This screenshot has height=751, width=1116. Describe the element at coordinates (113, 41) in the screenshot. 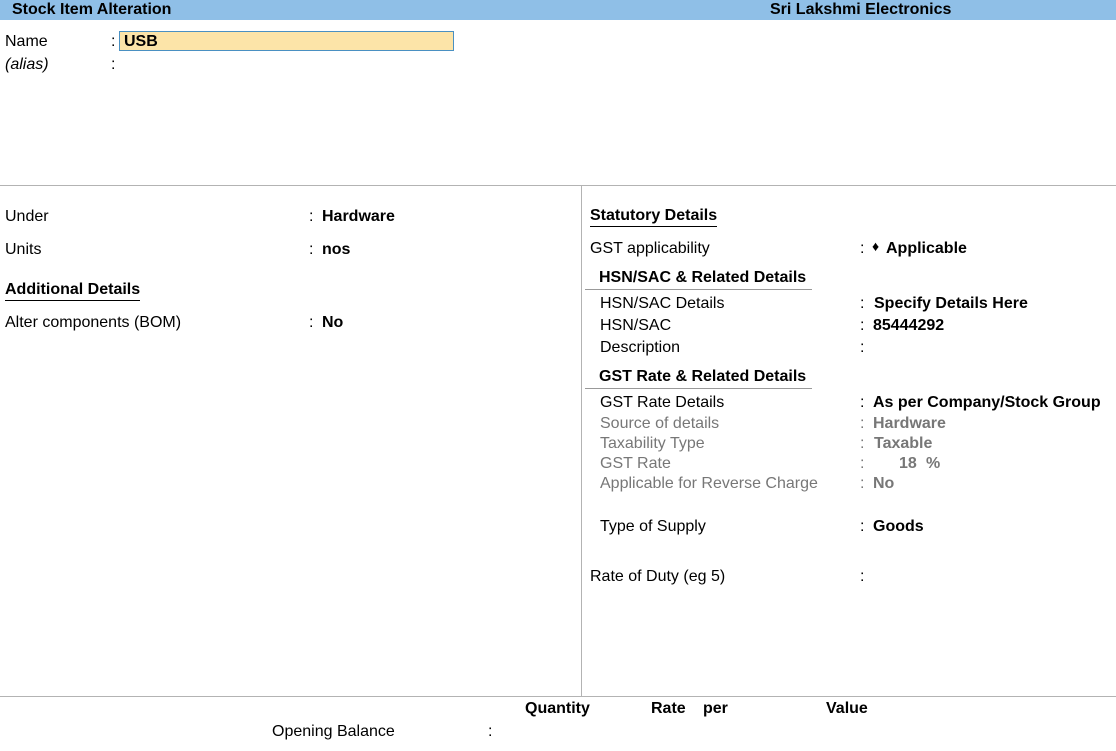

I see `name-colon: :` at that location.